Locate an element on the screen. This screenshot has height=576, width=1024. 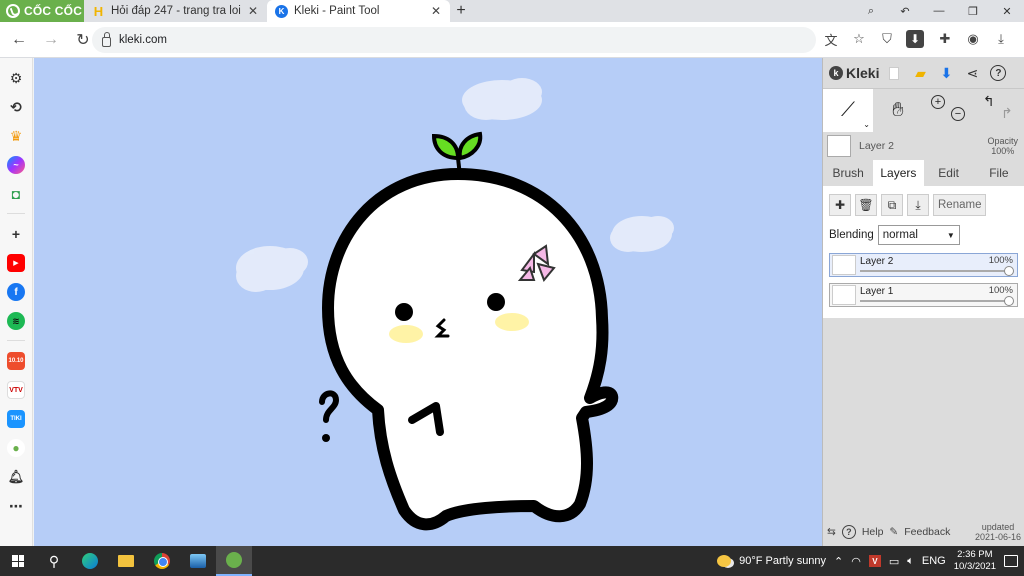
new-tab-button: + is located at coordinates (461, 11).